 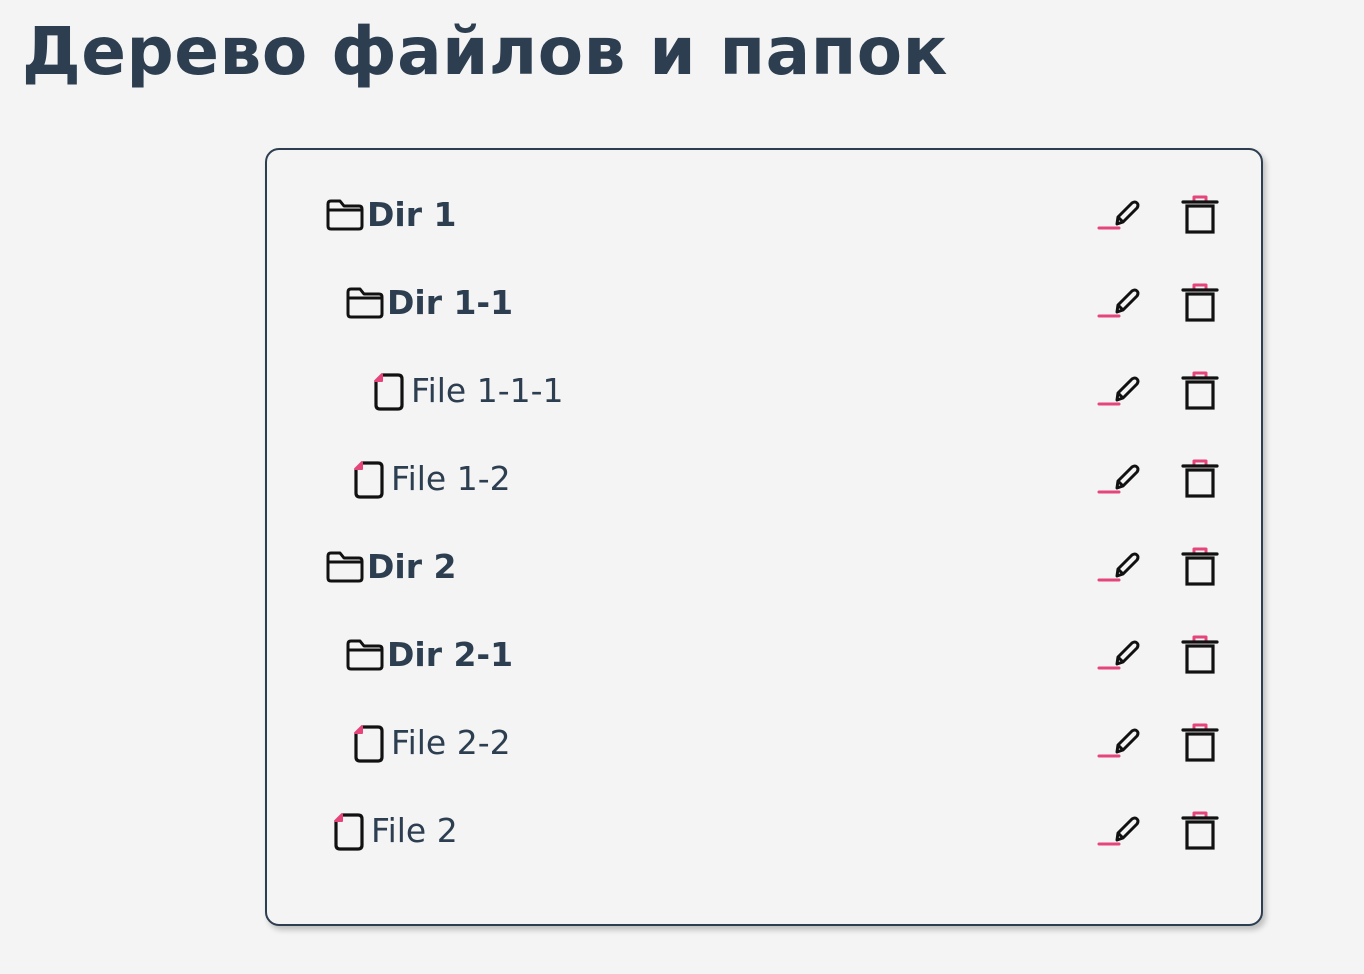 What do you see at coordinates (411, 215) in the screenshot?
I see `tree-node-label: Dir 1` at bounding box center [411, 215].